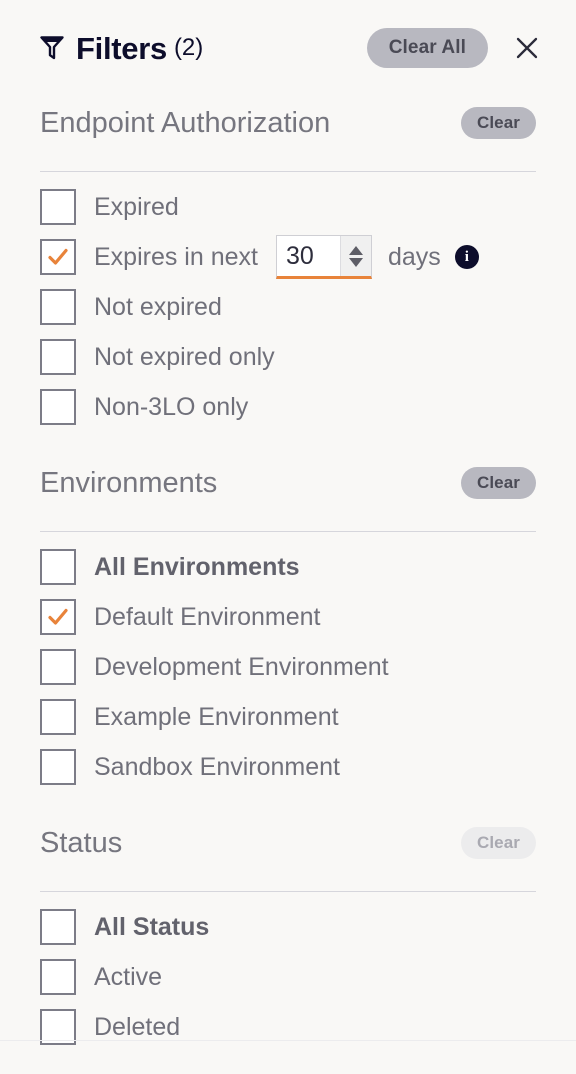 Image resolution: width=576 pixels, height=1074 pixels. What do you see at coordinates (137, 1026) in the screenshot?
I see `option-label-deleted: Deleted` at bounding box center [137, 1026].